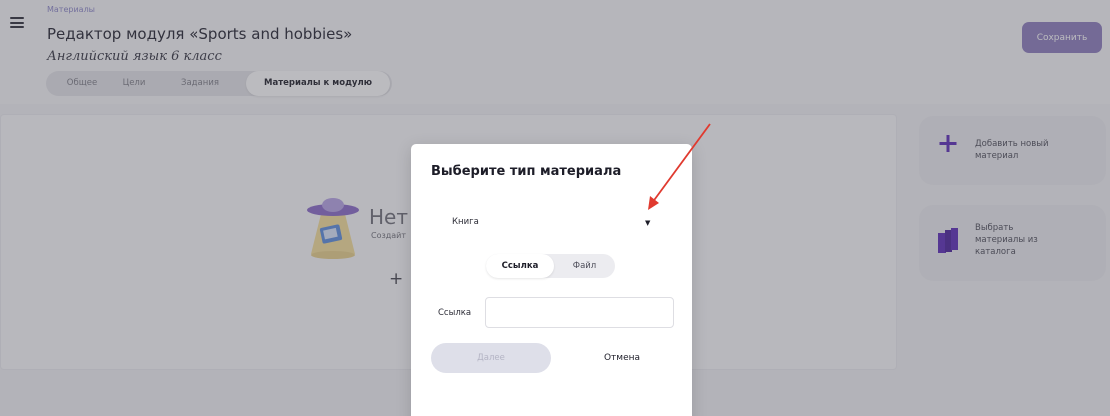  I want to click on annotation-arrow-icon, so click(679, 166).